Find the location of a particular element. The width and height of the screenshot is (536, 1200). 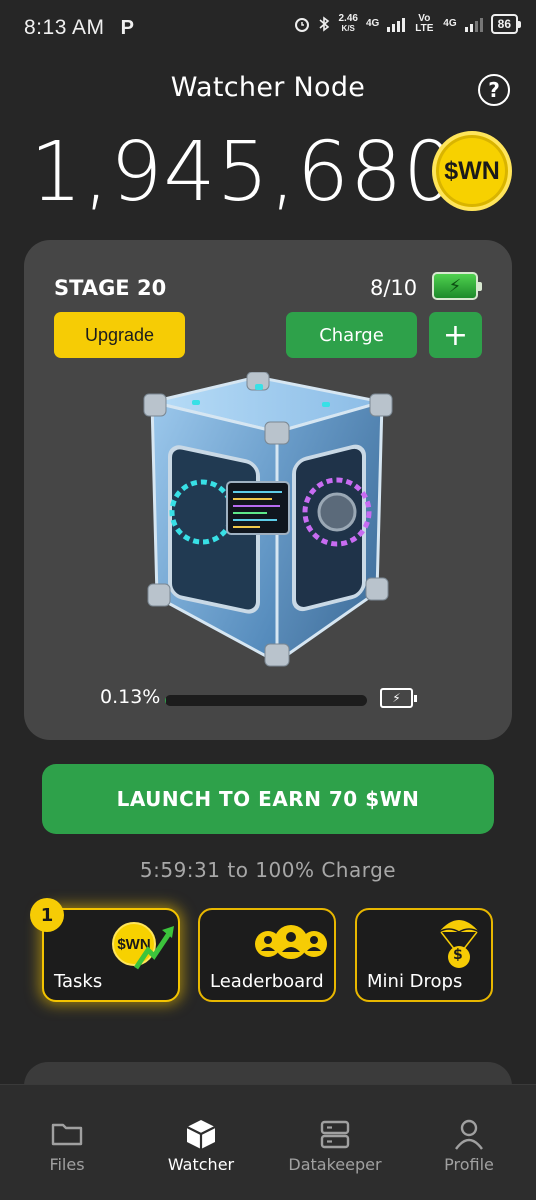

tasks-notification-badge: 1 is located at coordinates (47, 915).